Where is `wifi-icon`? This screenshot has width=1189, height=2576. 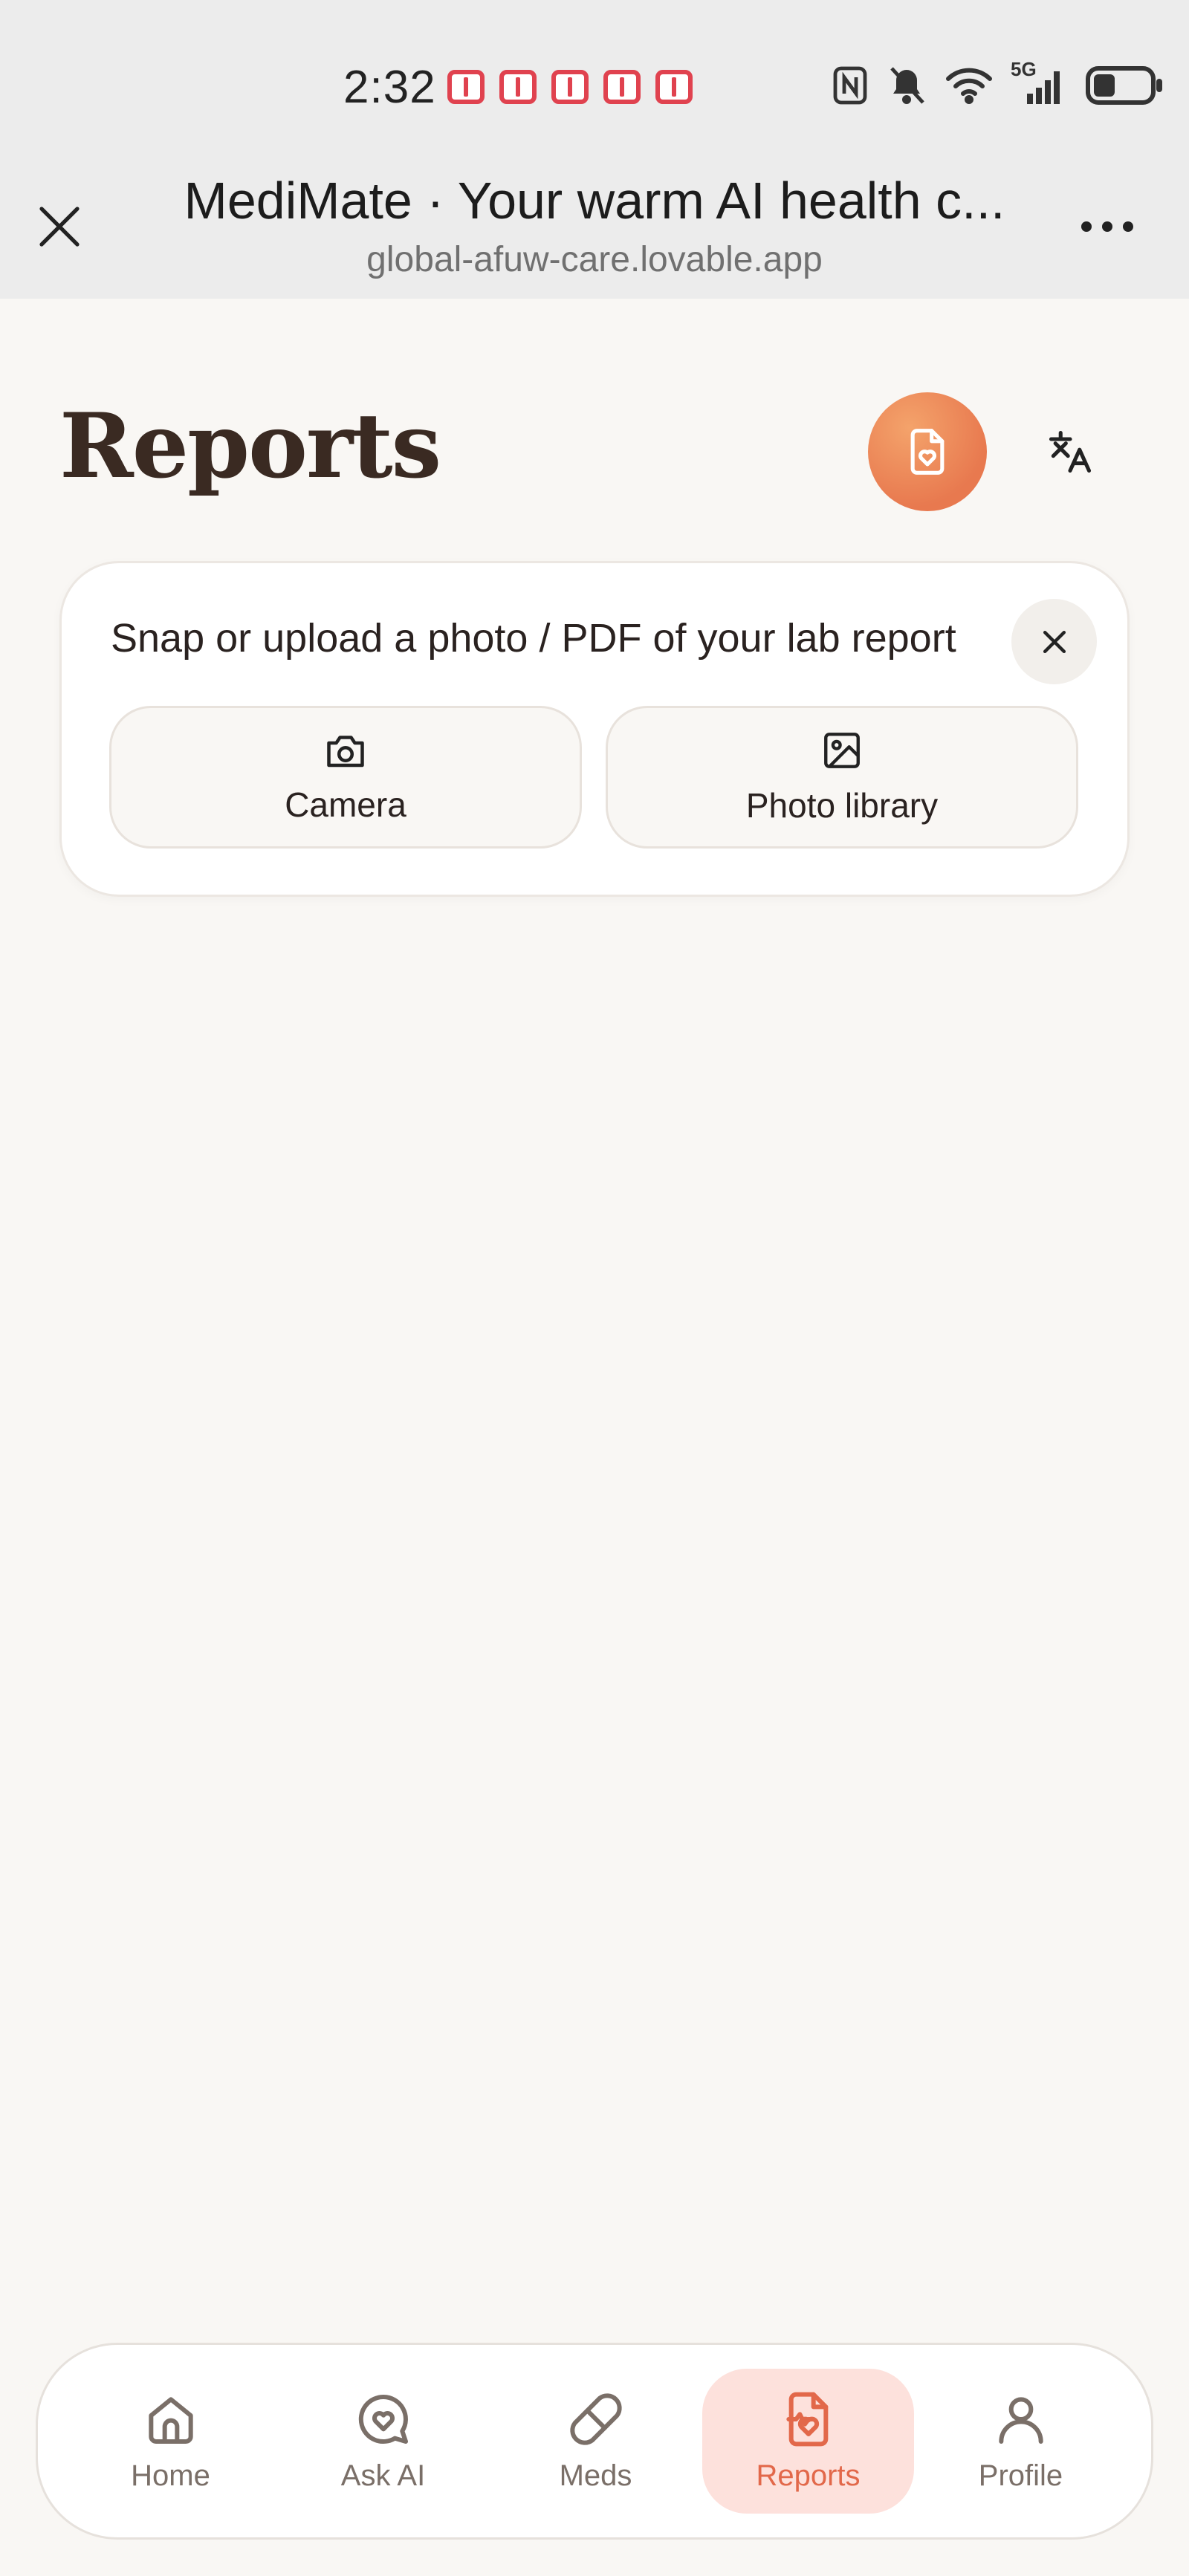 wifi-icon is located at coordinates (969, 85).